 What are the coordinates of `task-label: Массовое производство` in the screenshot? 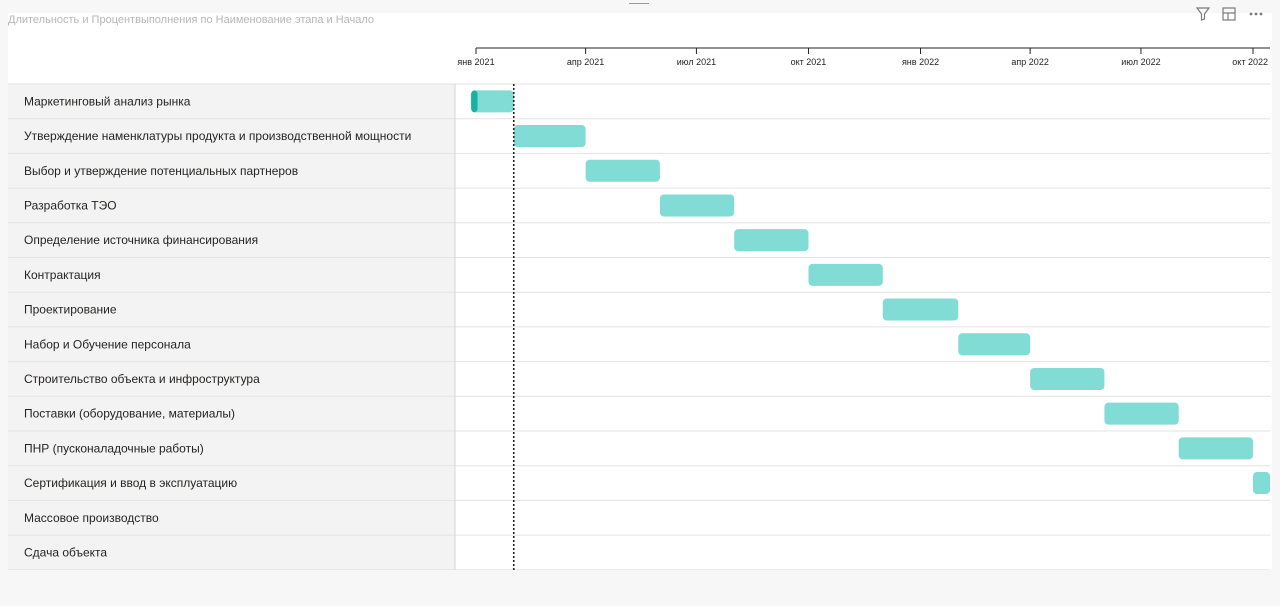 It's located at (91, 518).